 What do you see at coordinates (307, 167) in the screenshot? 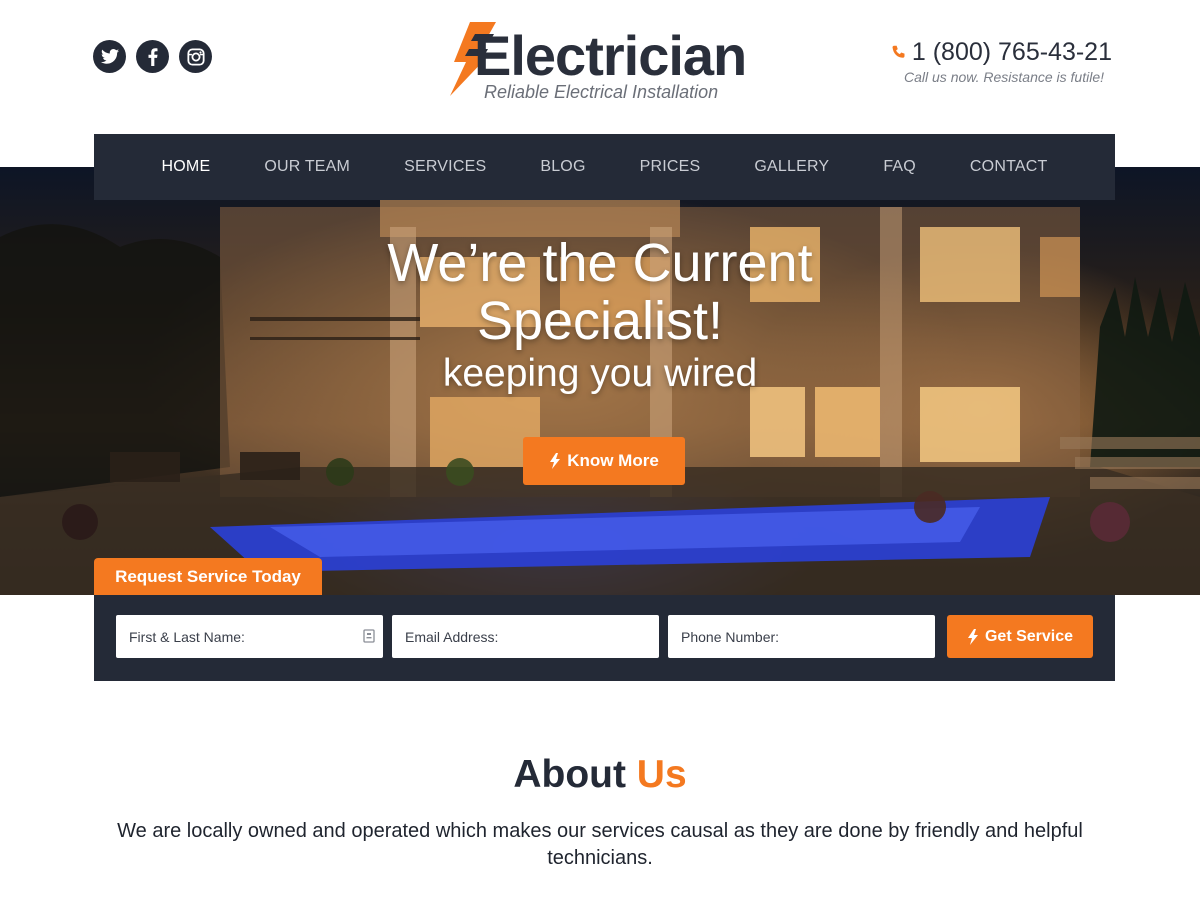
I see `nav-item-our-team: OUR TEAM` at bounding box center [307, 167].